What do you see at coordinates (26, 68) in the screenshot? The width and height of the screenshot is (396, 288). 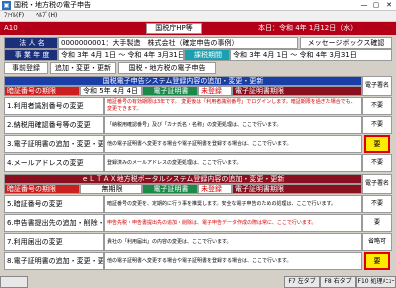 I see `tab-pre-registration: 事前登録` at bounding box center [26, 68].